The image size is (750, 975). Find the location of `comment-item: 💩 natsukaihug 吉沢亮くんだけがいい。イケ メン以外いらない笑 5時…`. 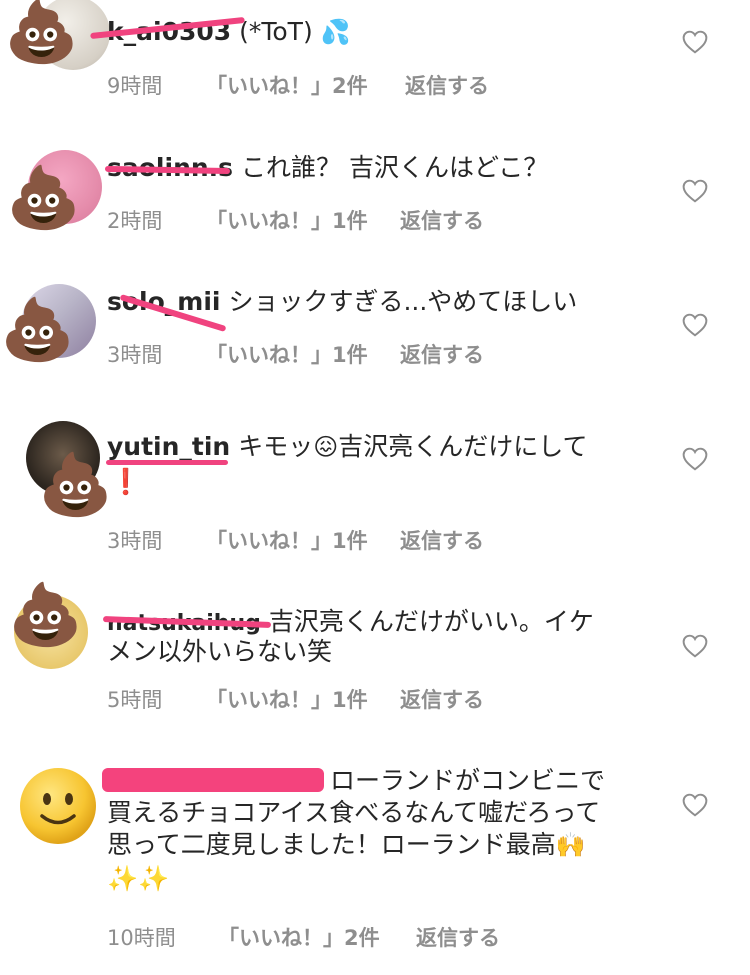

comment-item: 💩 natsukaihug 吉沢亮くんだけがいい。イケ メン以外いらない笑 5時… is located at coordinates (375, 655).